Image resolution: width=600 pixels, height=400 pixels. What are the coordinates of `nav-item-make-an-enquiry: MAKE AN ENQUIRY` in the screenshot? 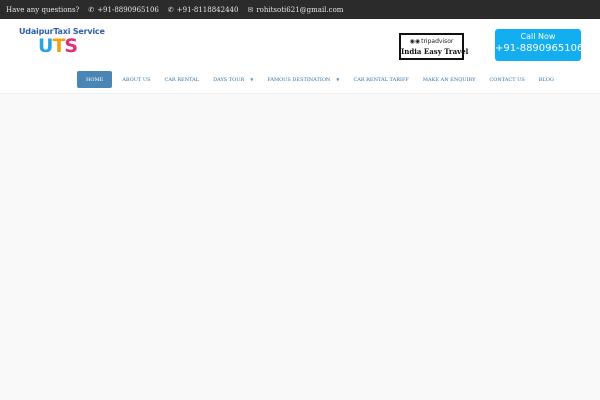 It's located at (449, 79).